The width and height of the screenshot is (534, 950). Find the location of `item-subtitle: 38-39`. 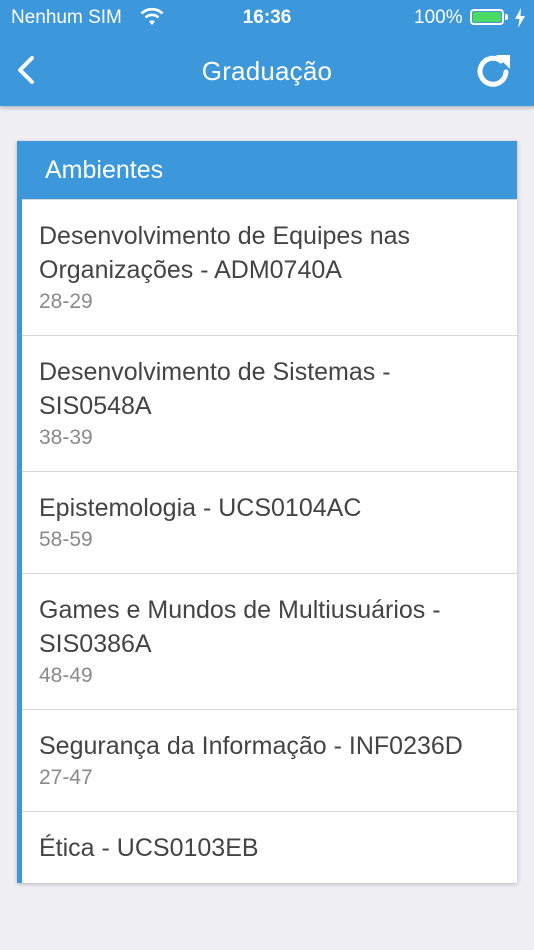

item-subtitle: 38-39 is located at coordinates (66, 437).